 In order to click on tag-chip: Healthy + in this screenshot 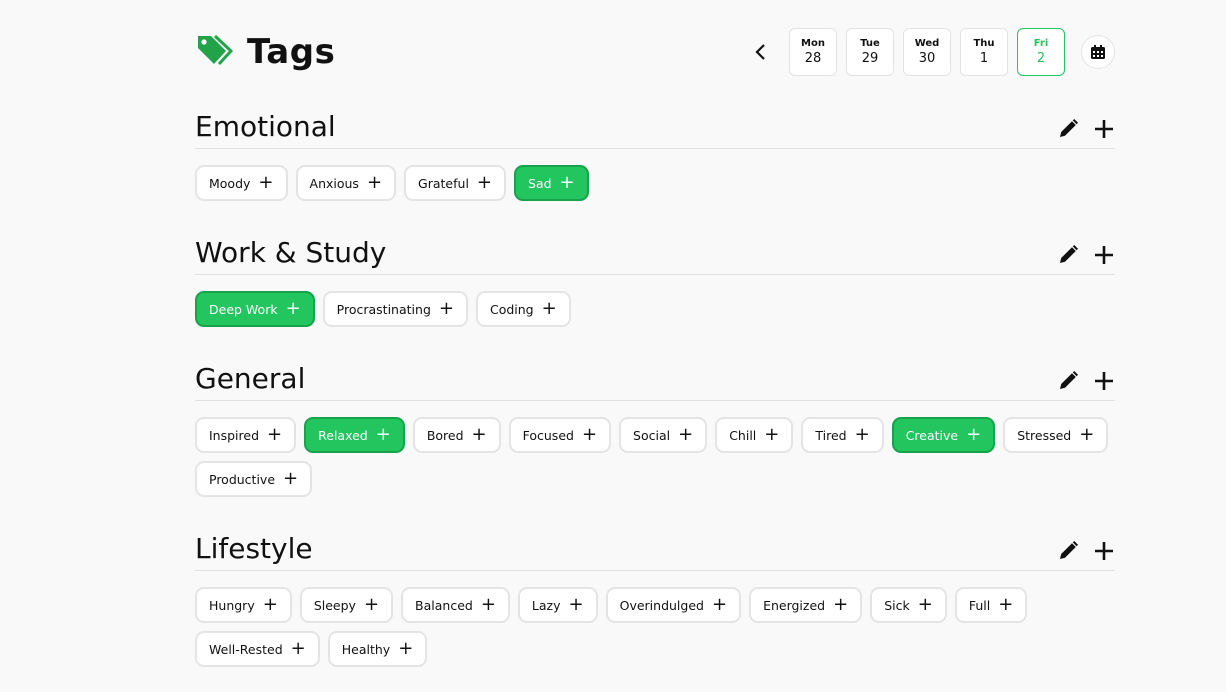, I will do `click(377, 649)`.